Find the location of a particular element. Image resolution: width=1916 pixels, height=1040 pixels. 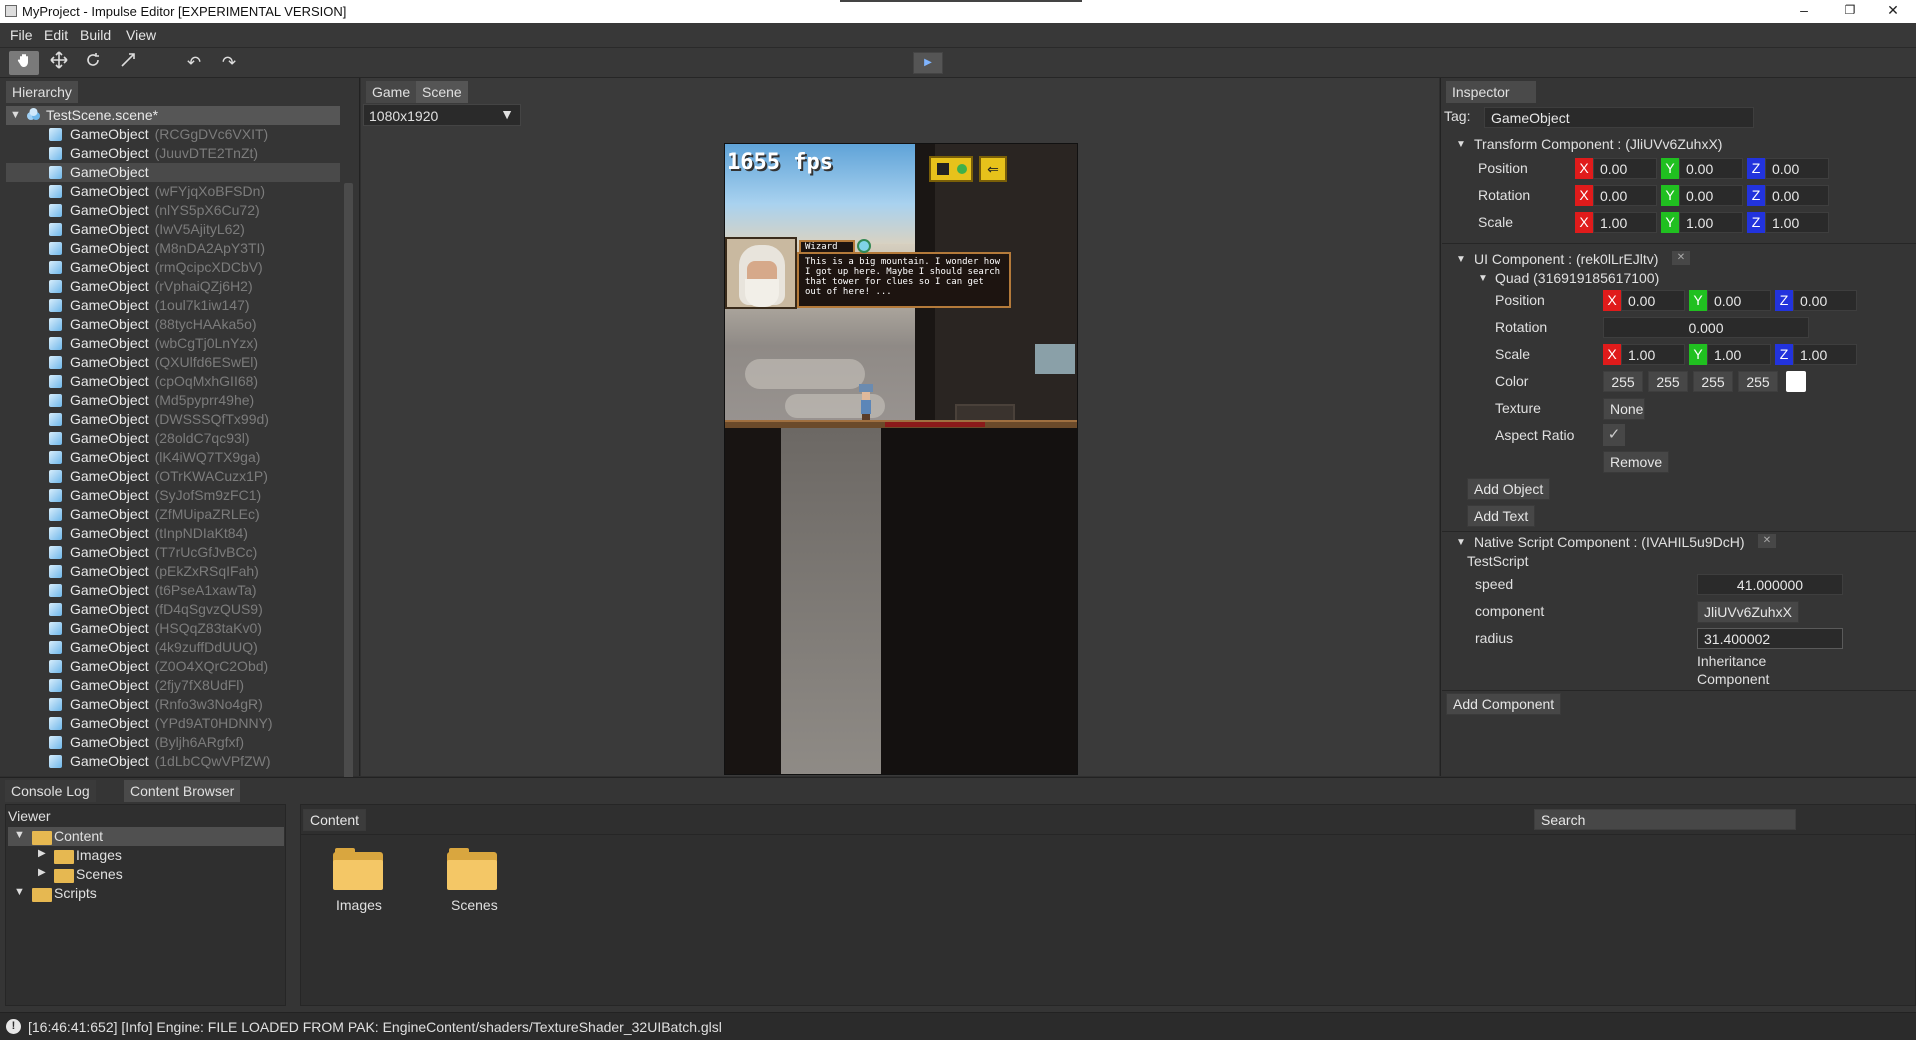

tab-console-log: Console Log is located at coordinates (50, 791).